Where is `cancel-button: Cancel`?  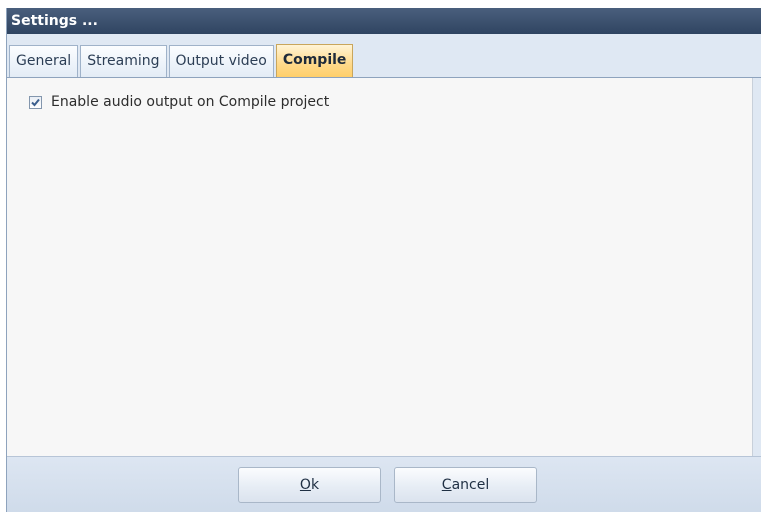 cancel-button: Cancel is located at coordinates (465, 485).